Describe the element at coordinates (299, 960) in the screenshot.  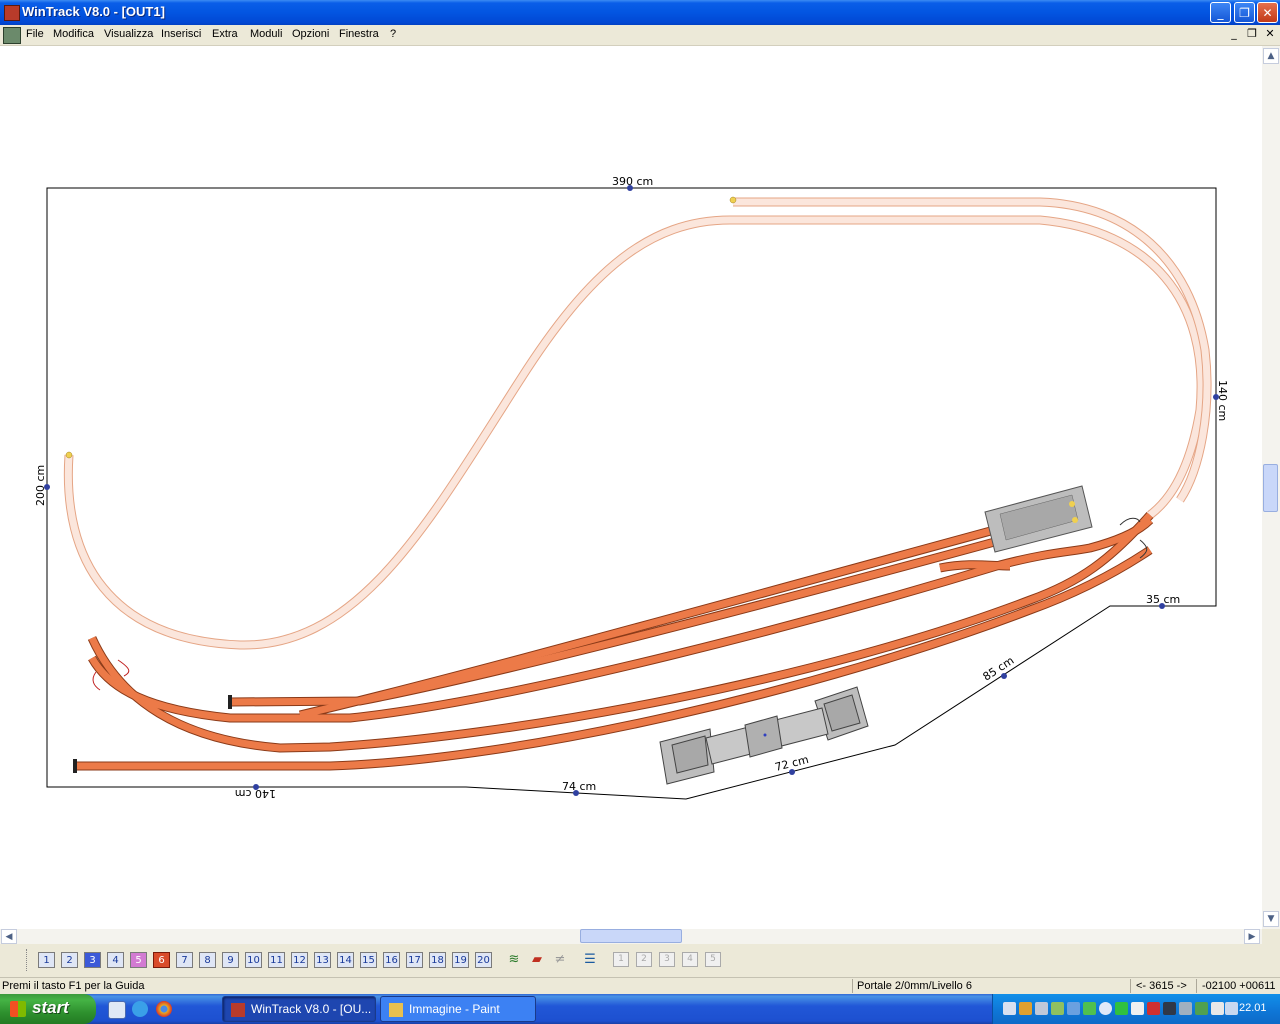
I see `layer-button-12: 12` at that location.